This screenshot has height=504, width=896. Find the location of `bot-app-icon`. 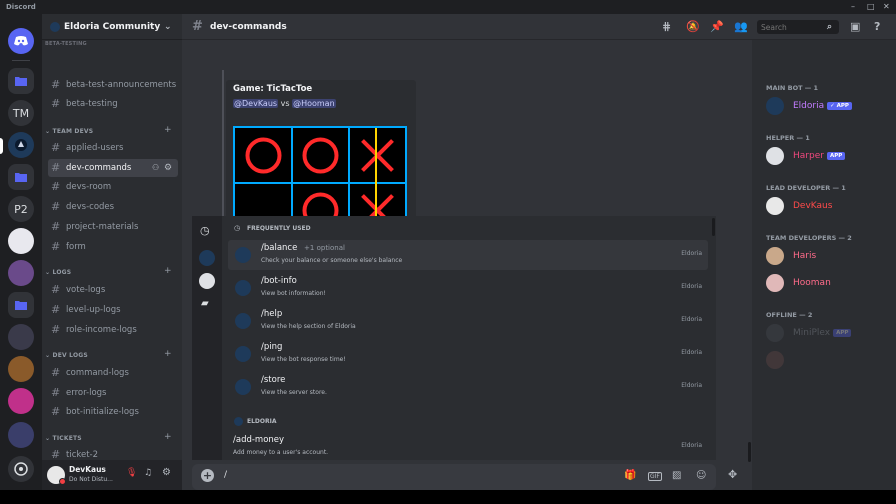

bot-app-icon is located at coordinates (207, 281).